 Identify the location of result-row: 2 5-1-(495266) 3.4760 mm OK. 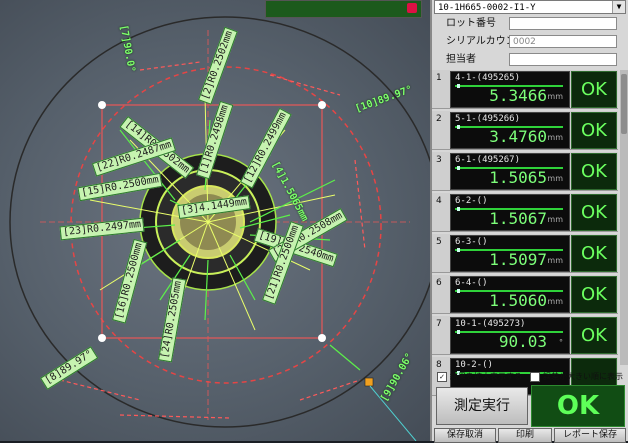
(525, 130).